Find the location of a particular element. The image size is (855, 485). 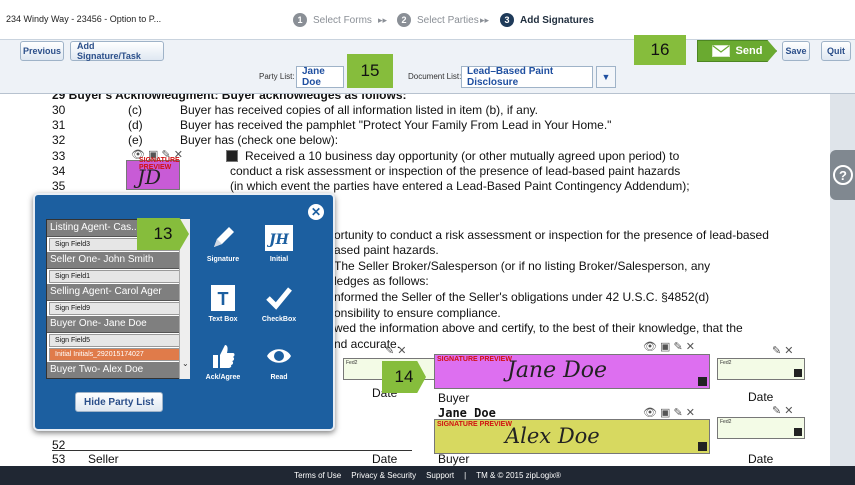

line-number: 34 is located at coordinates (59, 171).